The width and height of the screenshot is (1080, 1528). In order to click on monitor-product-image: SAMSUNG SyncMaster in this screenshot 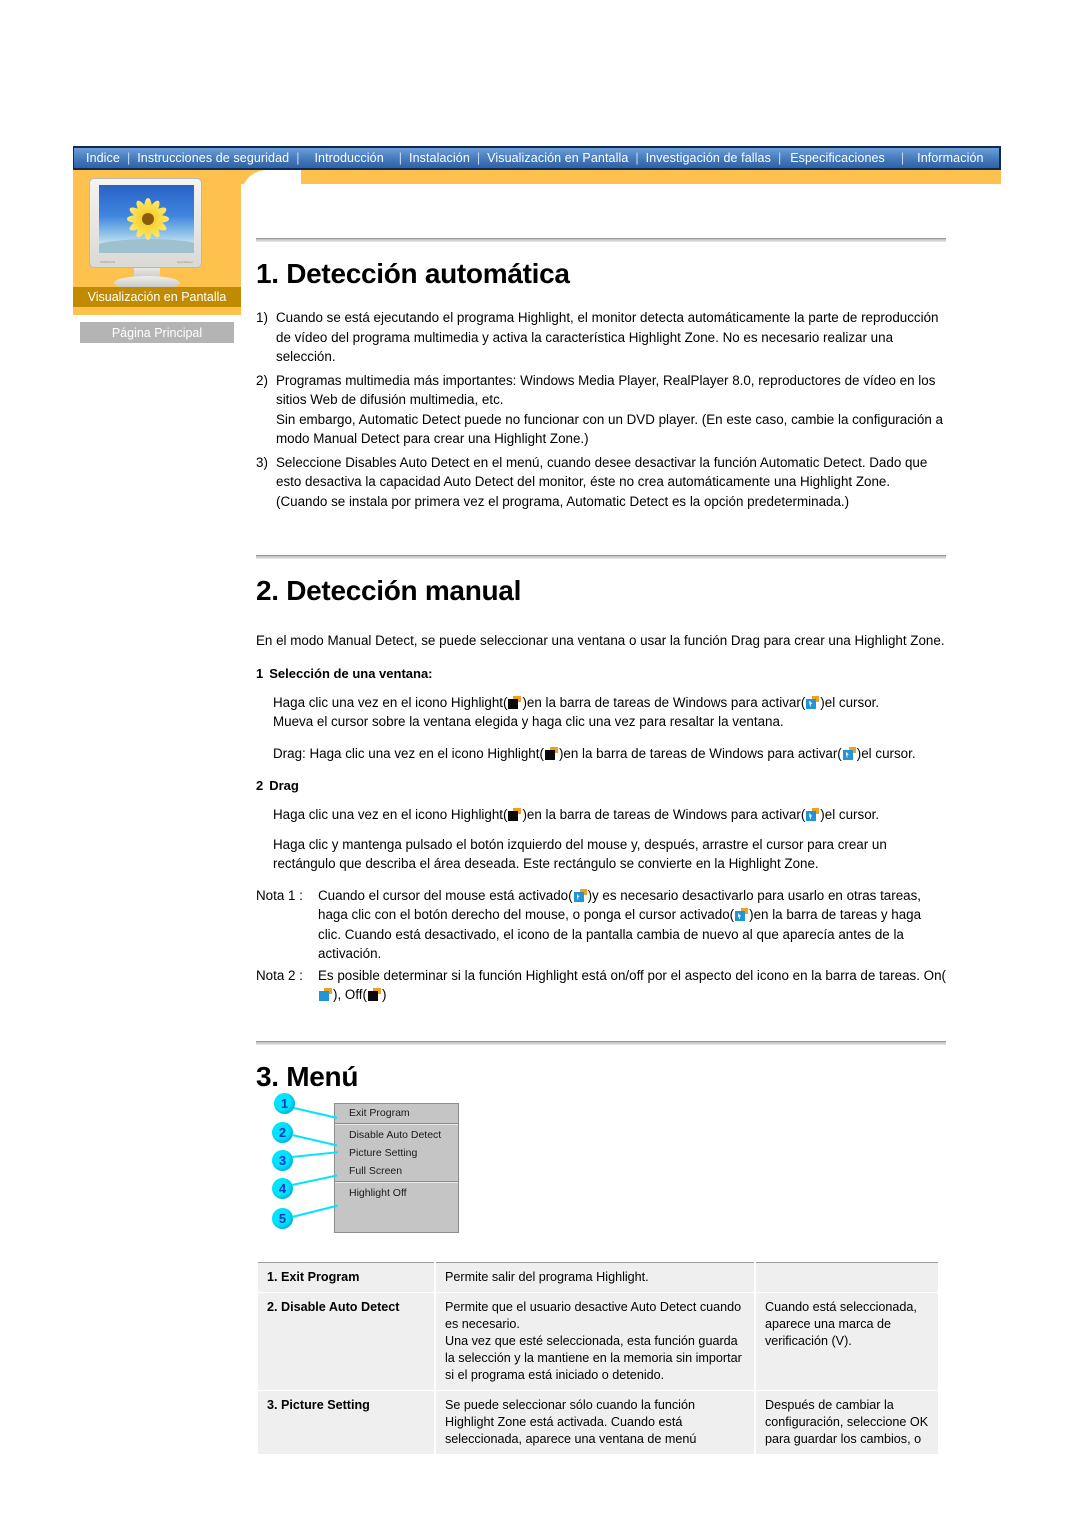, I will do `click(147, 234)`.